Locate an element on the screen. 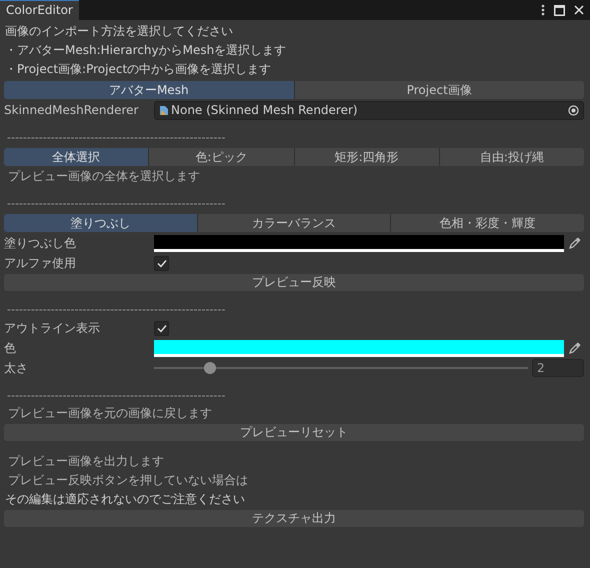 The image size is (590, 568). toolbar-tab: 色相・彩度・輝度 is located at coordinates (487, 223).